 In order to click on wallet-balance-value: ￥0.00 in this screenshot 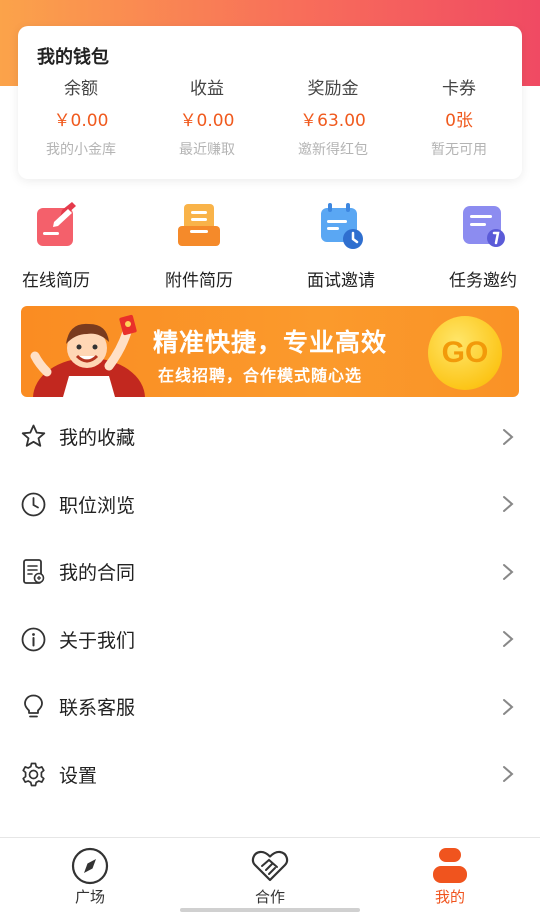, I will do `click(81, 121)`.